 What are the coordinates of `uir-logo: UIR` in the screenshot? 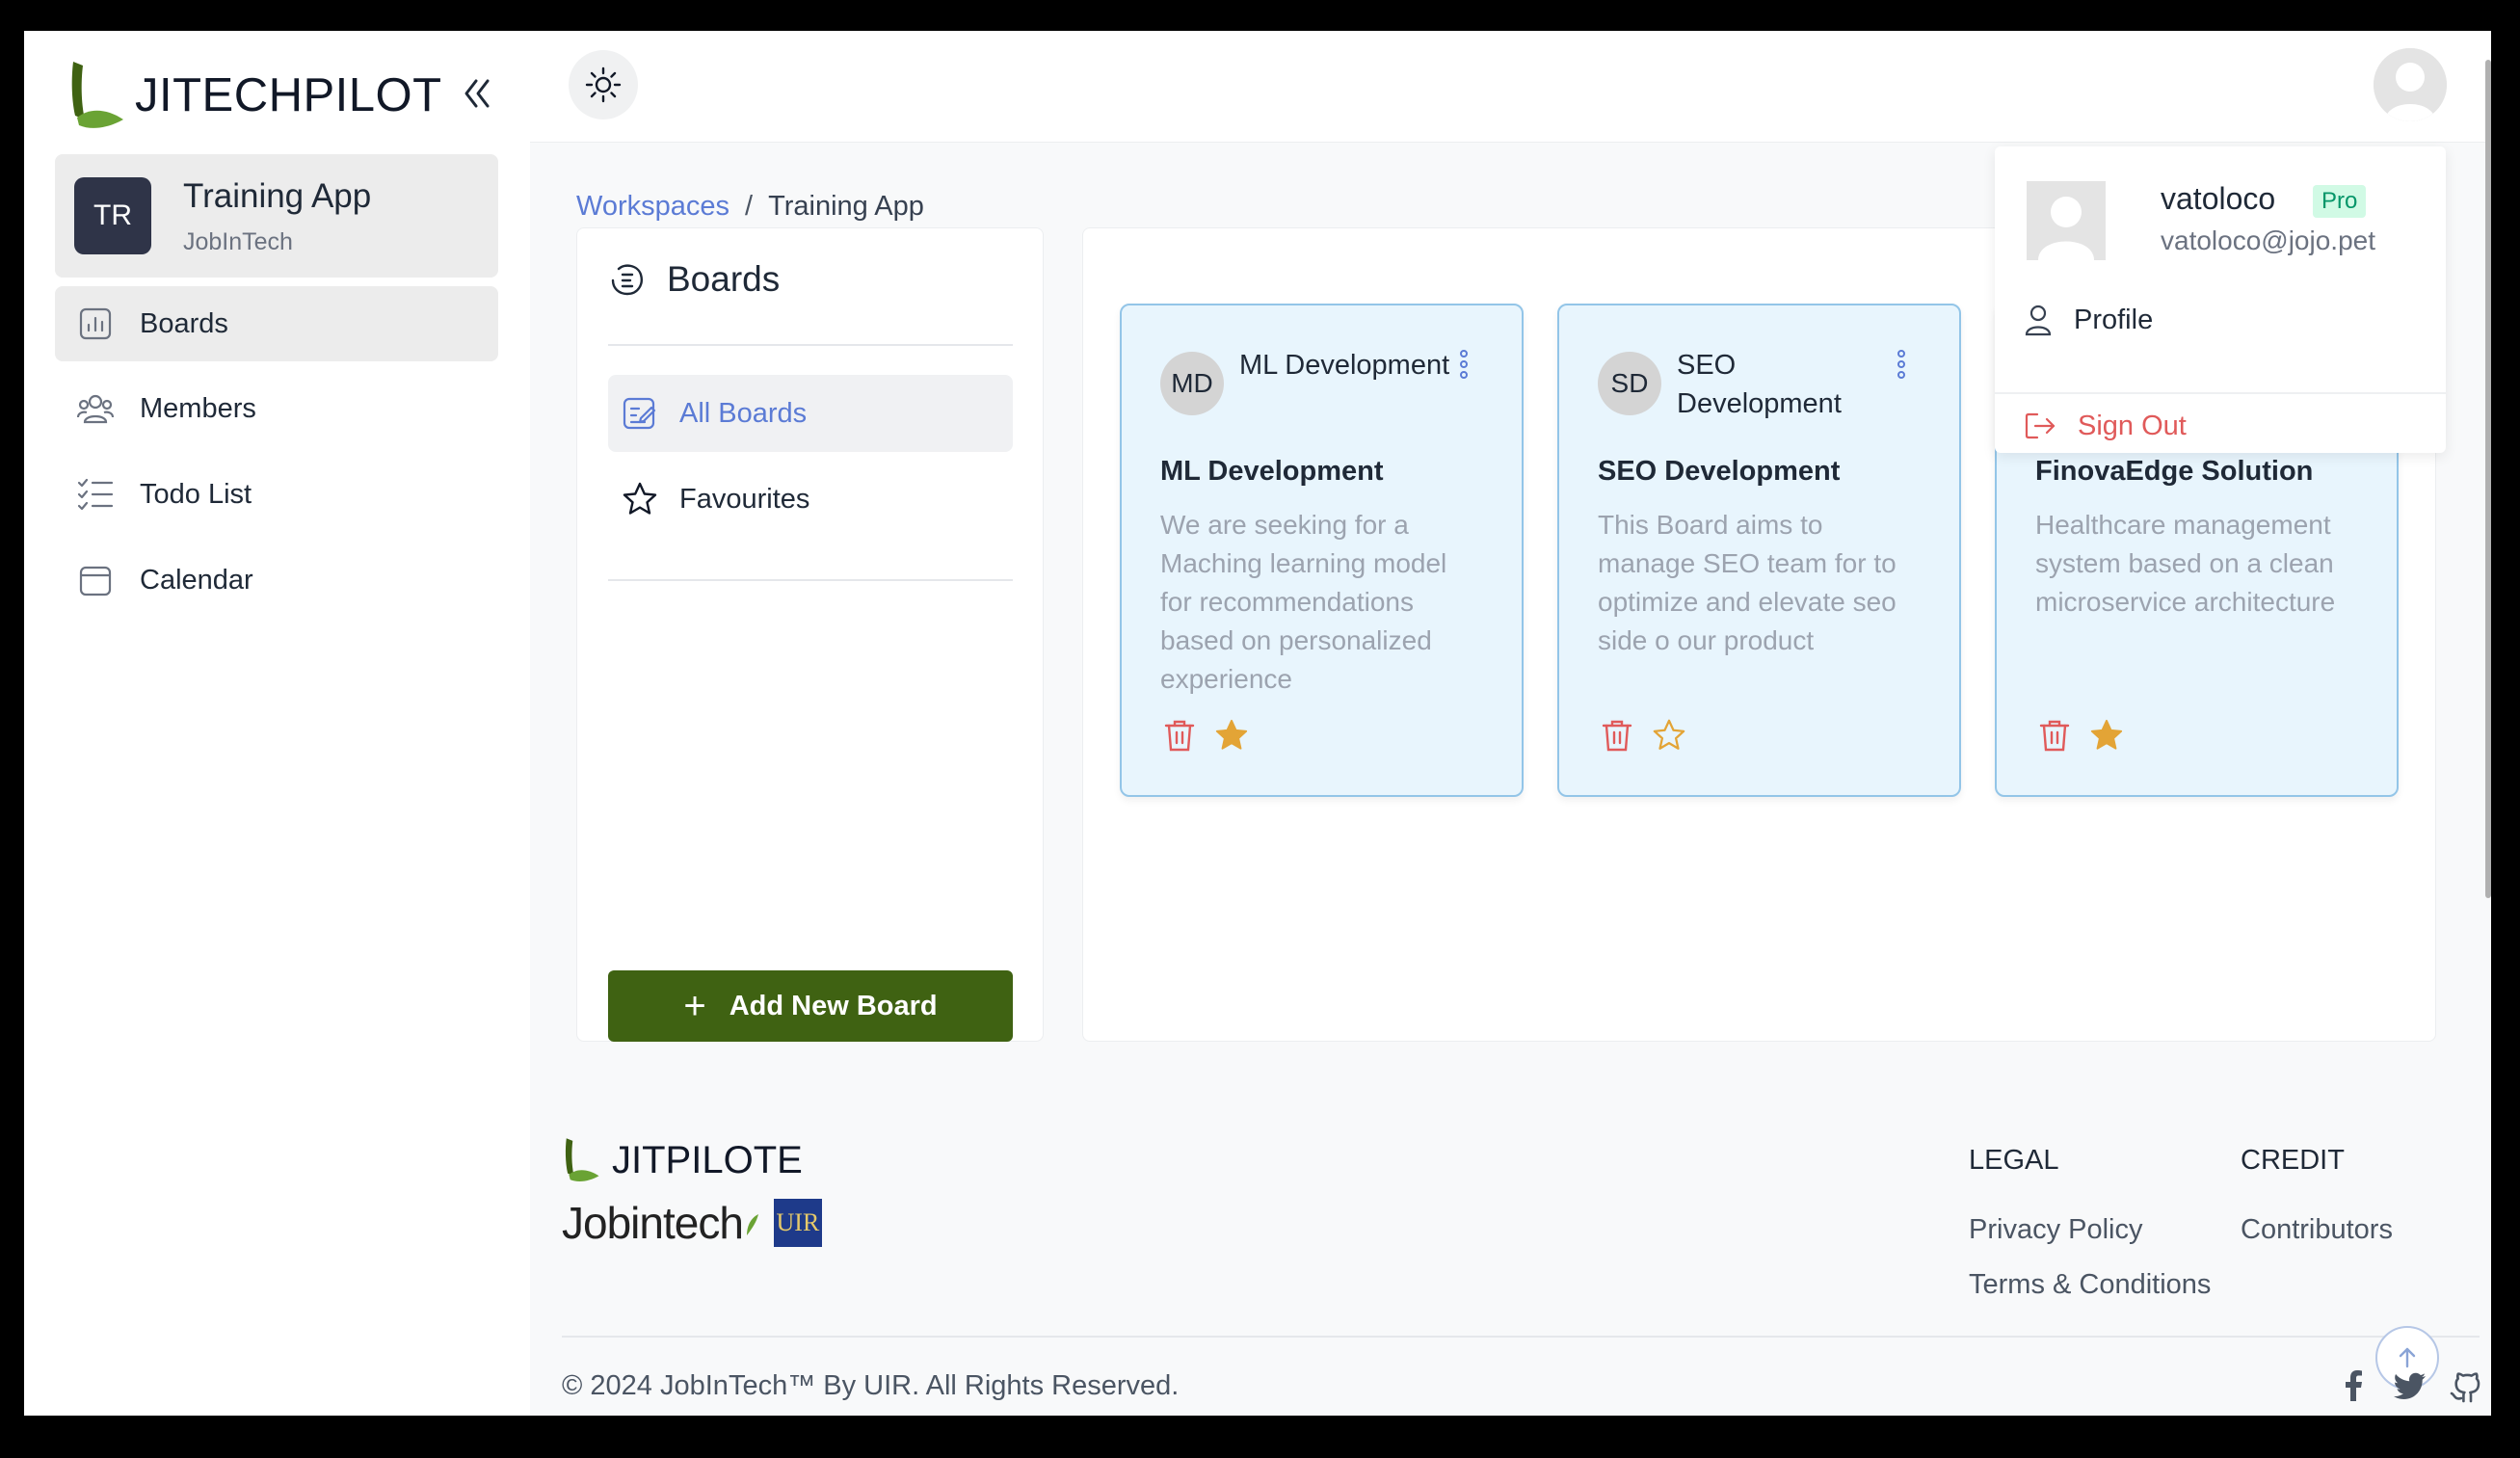 It's located at (798, 1223).